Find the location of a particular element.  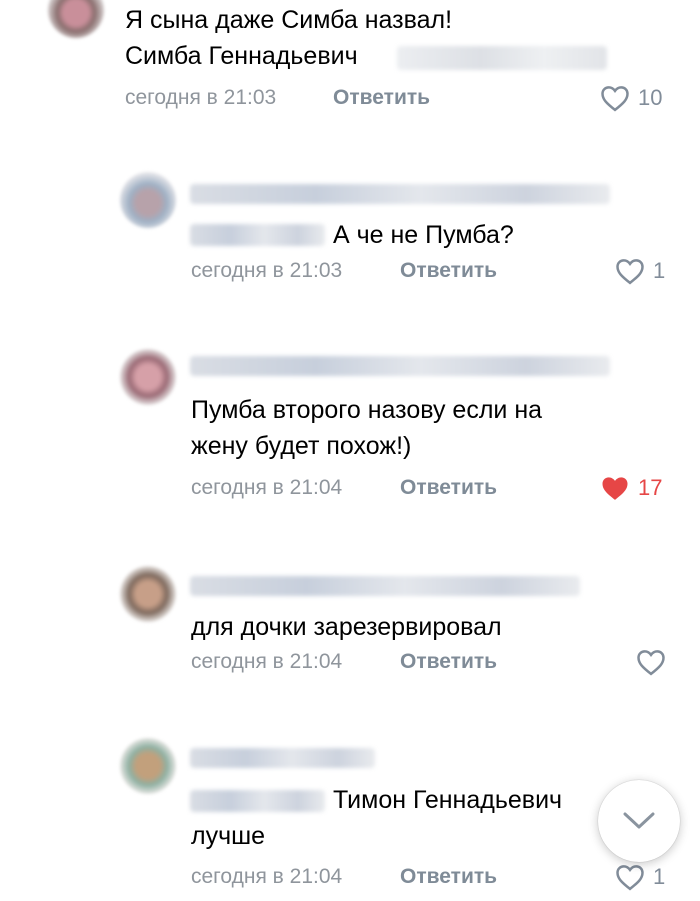

like-count: 17 is located at coordinates (650, 487).